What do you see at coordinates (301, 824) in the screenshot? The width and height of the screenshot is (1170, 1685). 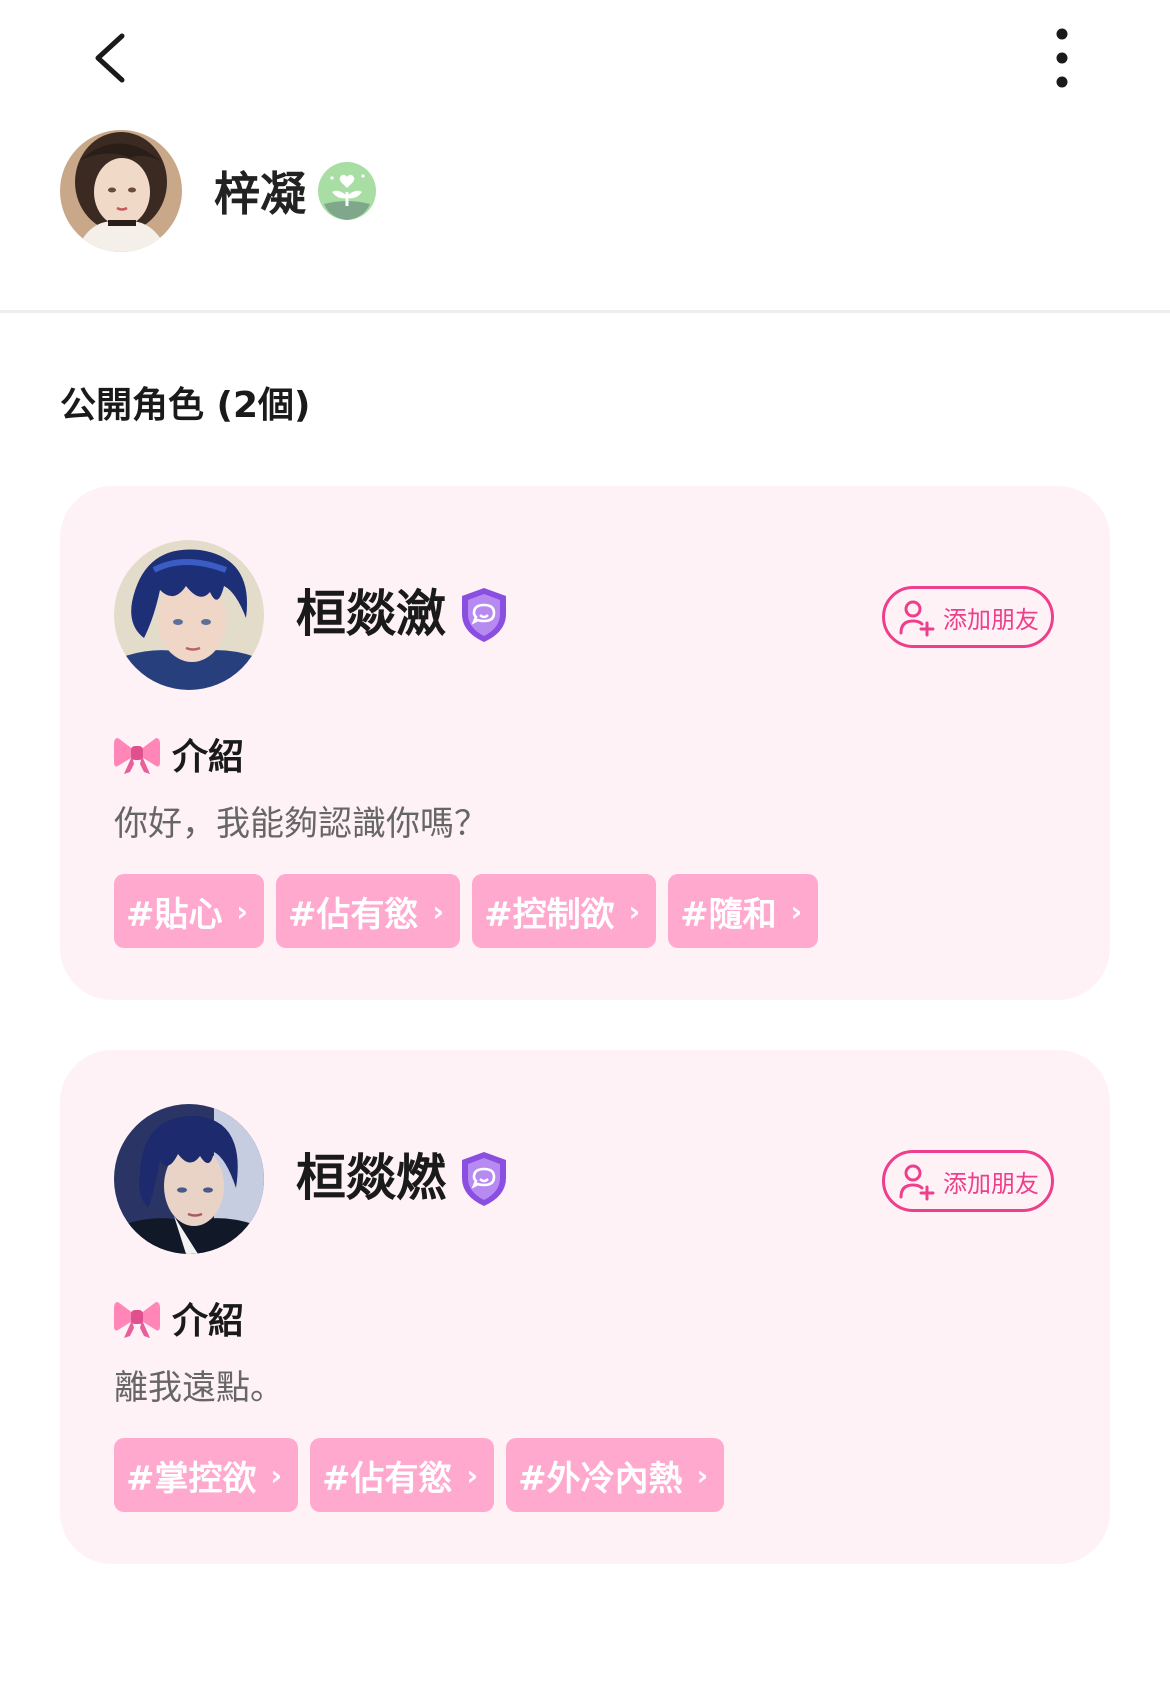 I see `intro-text: 你好，我能夠認識你嗎？` at bounding box center [301, 824].